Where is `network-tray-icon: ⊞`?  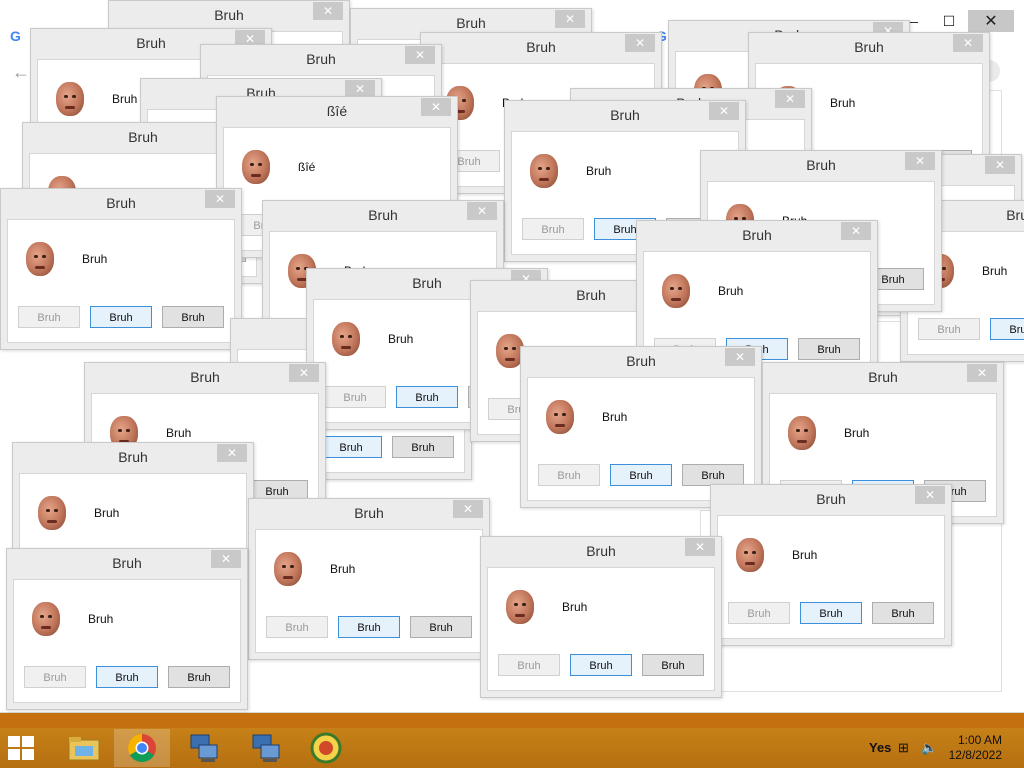
network-tray-icon: ⊞ is located at coordinates (903, 748).